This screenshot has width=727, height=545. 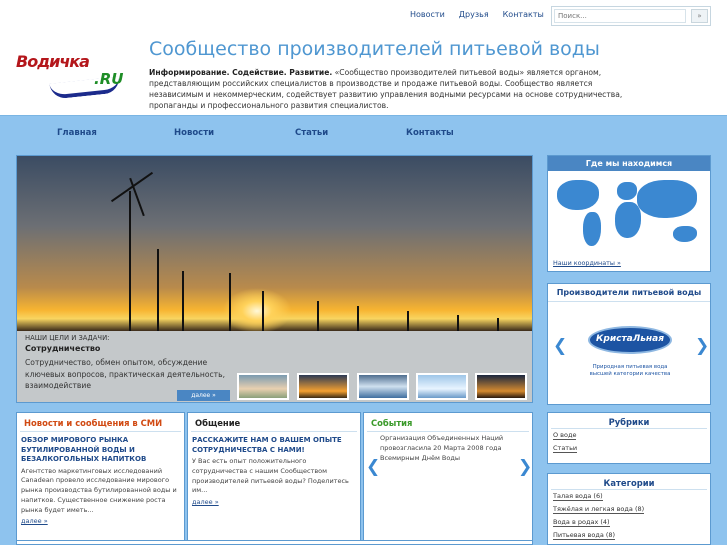 What do you see at coordinates (363, 135) in the screenshot?
I see `main-navigation: Главная Новости Статьи Контакты` at bounding box center [363, 135].